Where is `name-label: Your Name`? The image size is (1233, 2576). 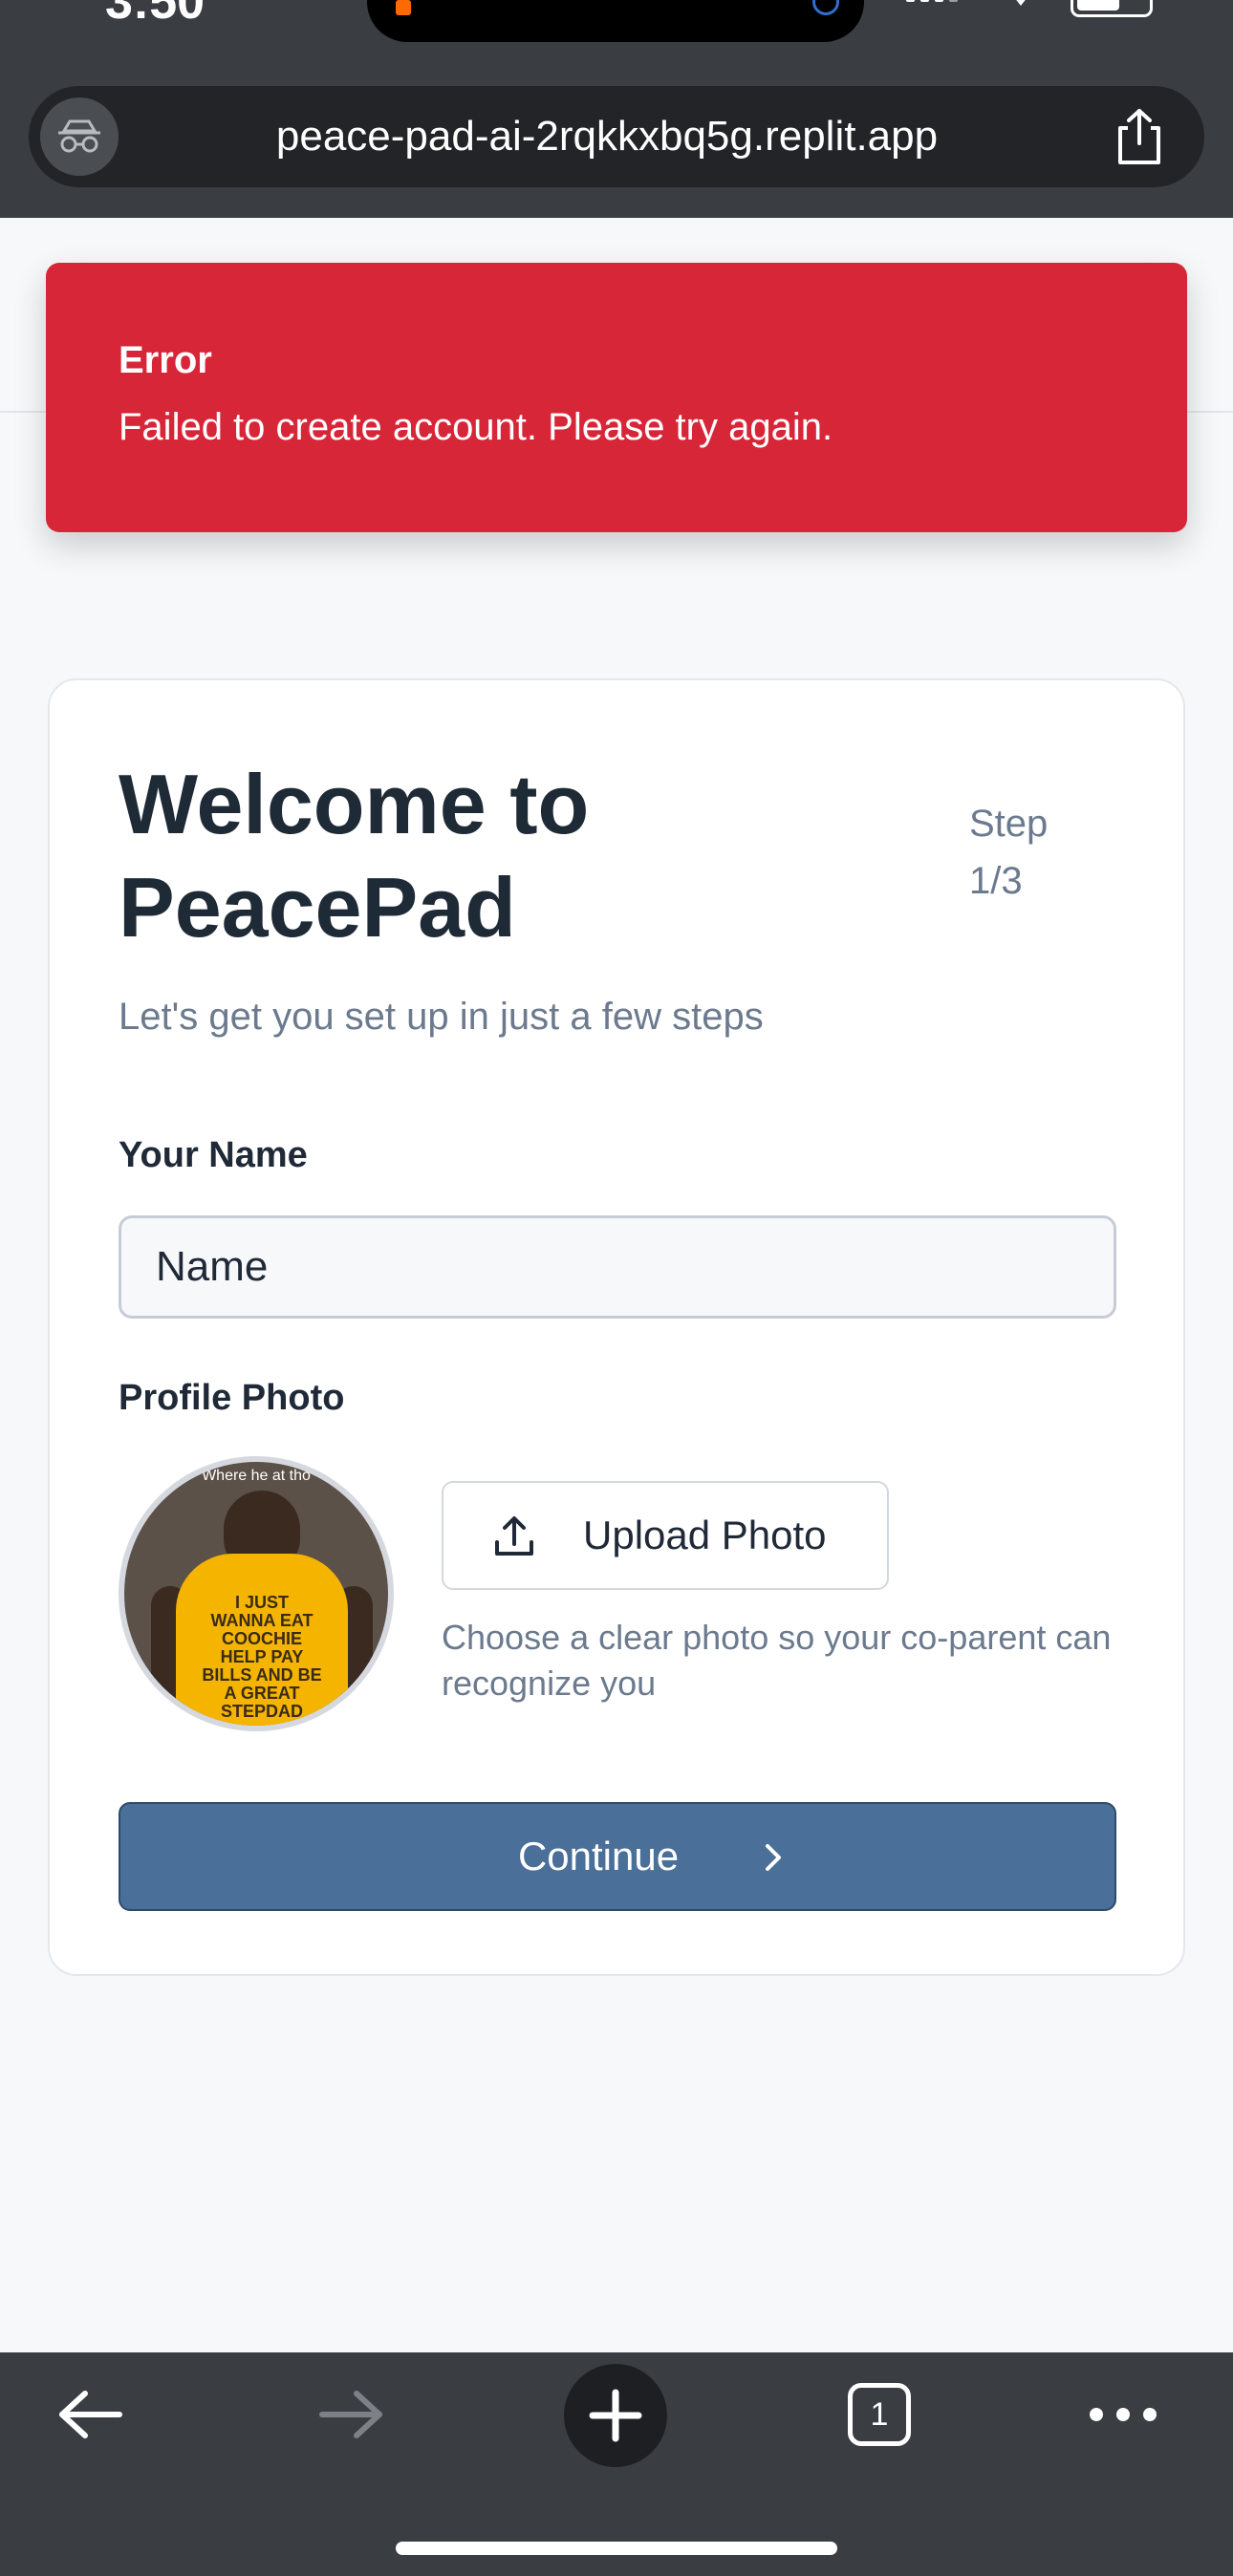 name-label: Your Name is located at coordinates (213, 1155).